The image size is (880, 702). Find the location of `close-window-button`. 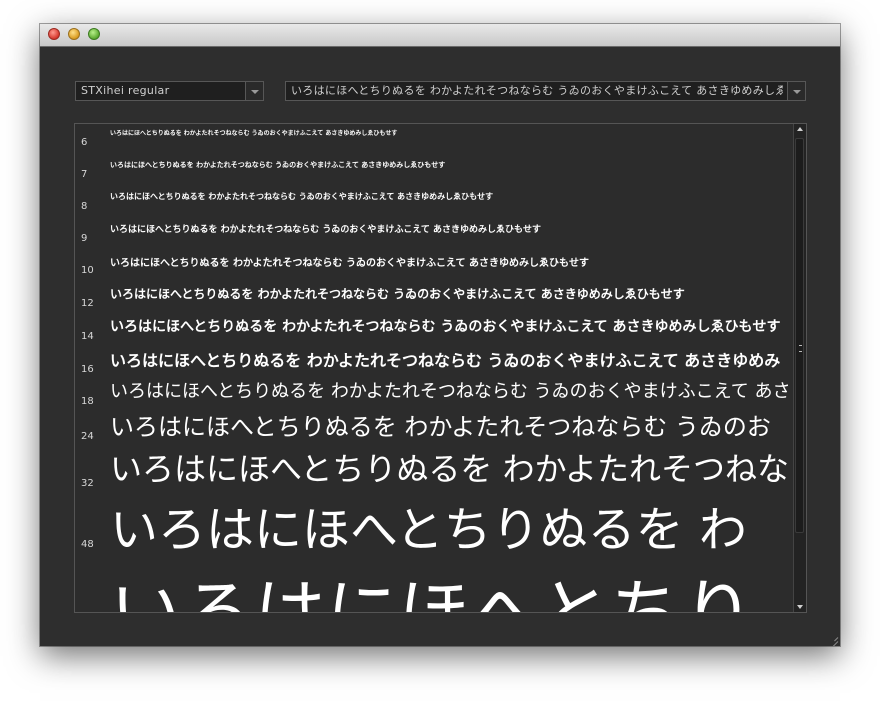

close-window-button is located at coordinates (54, 34).